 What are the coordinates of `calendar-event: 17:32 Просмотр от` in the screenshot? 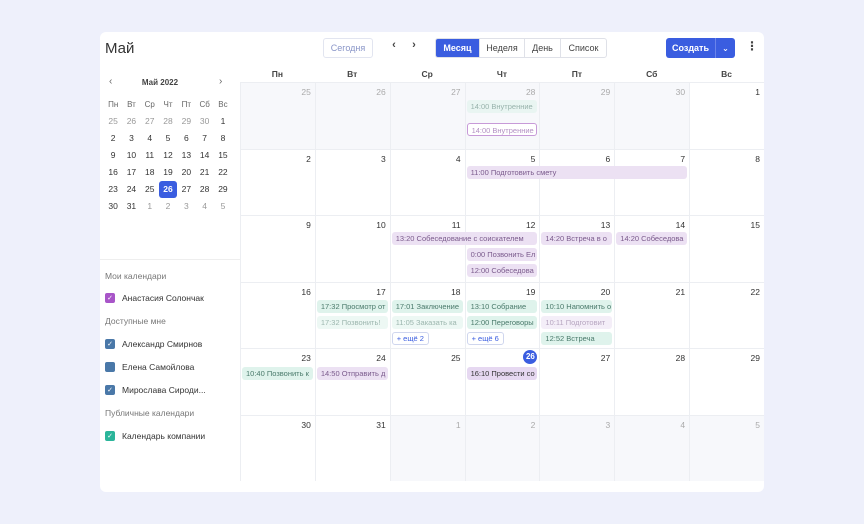 It's located at (352, 306).